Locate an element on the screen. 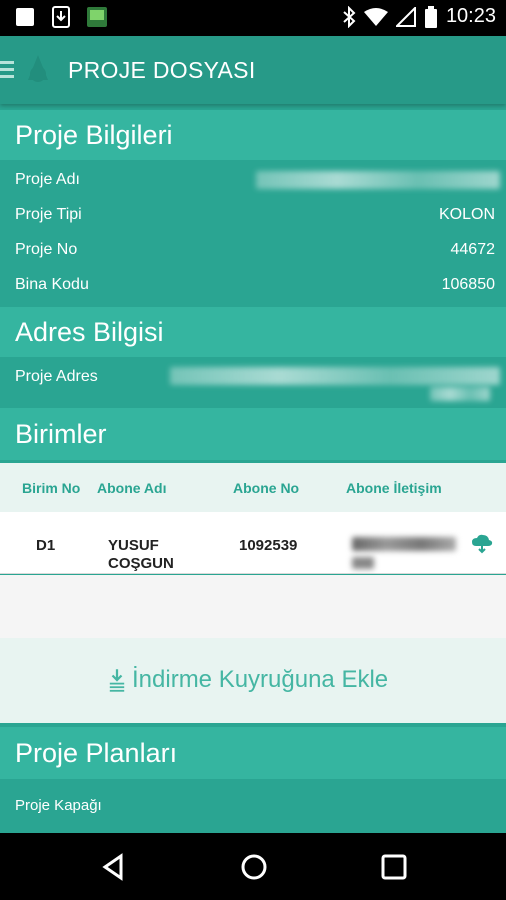 The width and height of the screenshot is (506, 900). redacted-contact-line2 is located at coordinates (363, 563).